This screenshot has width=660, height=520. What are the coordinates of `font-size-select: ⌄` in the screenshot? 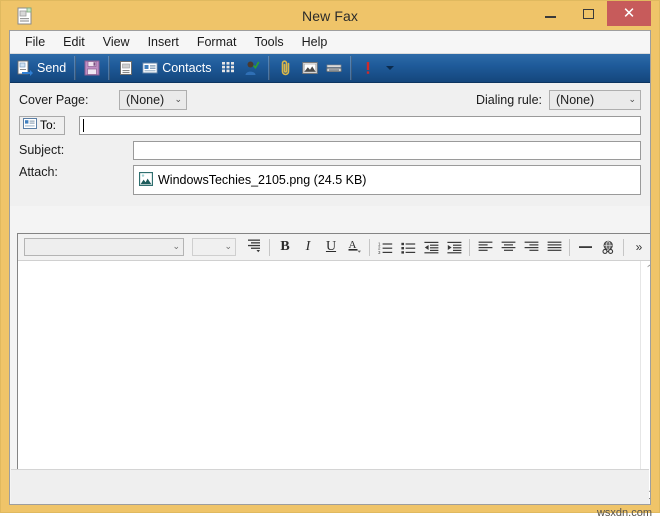 It's located at (214, 247).